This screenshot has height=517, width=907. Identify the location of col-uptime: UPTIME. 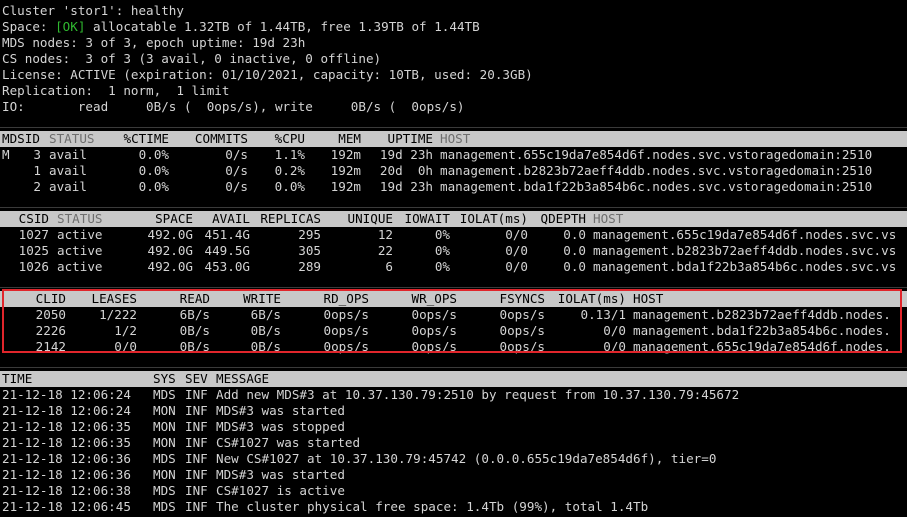
(410, 138).